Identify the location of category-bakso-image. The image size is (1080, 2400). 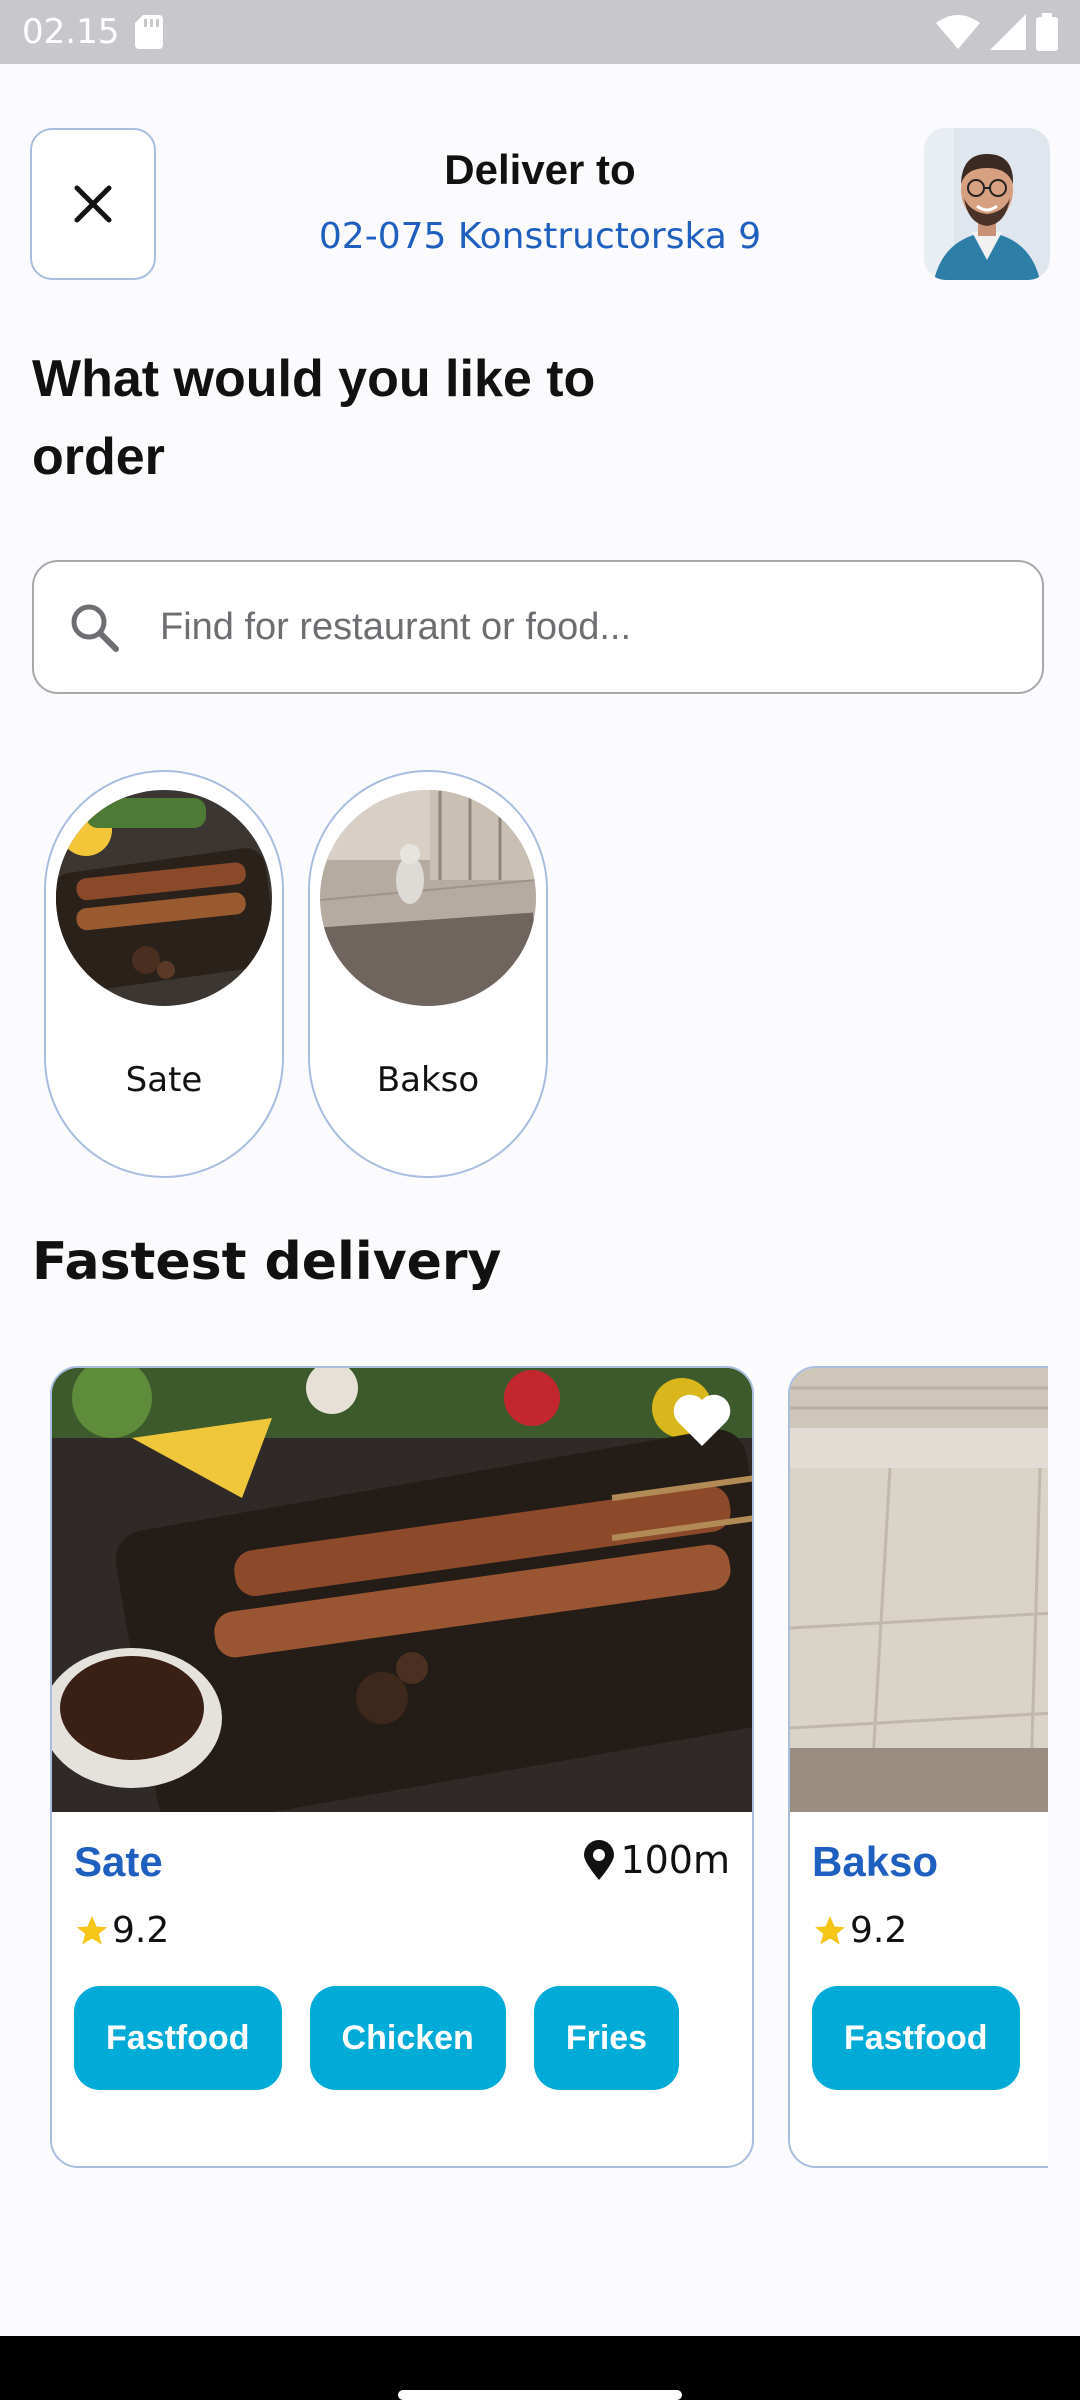
(428, 898).